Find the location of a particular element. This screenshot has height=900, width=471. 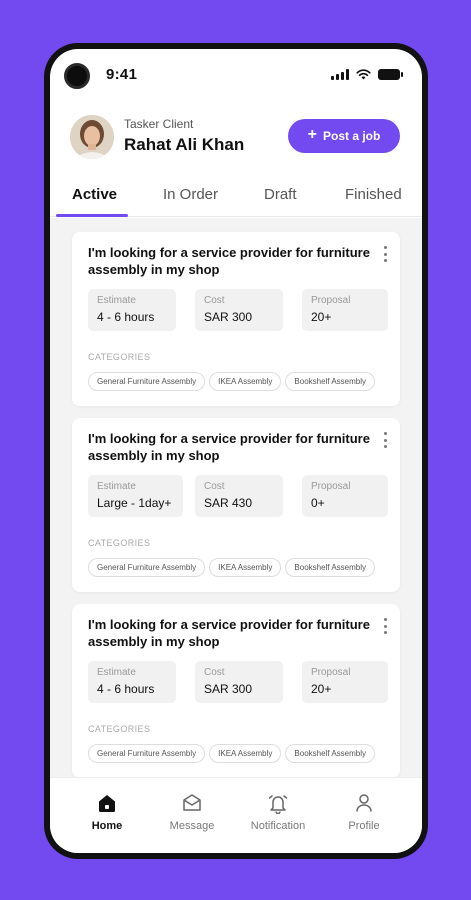

tab-label: Active is located at coordinates (95, 194).